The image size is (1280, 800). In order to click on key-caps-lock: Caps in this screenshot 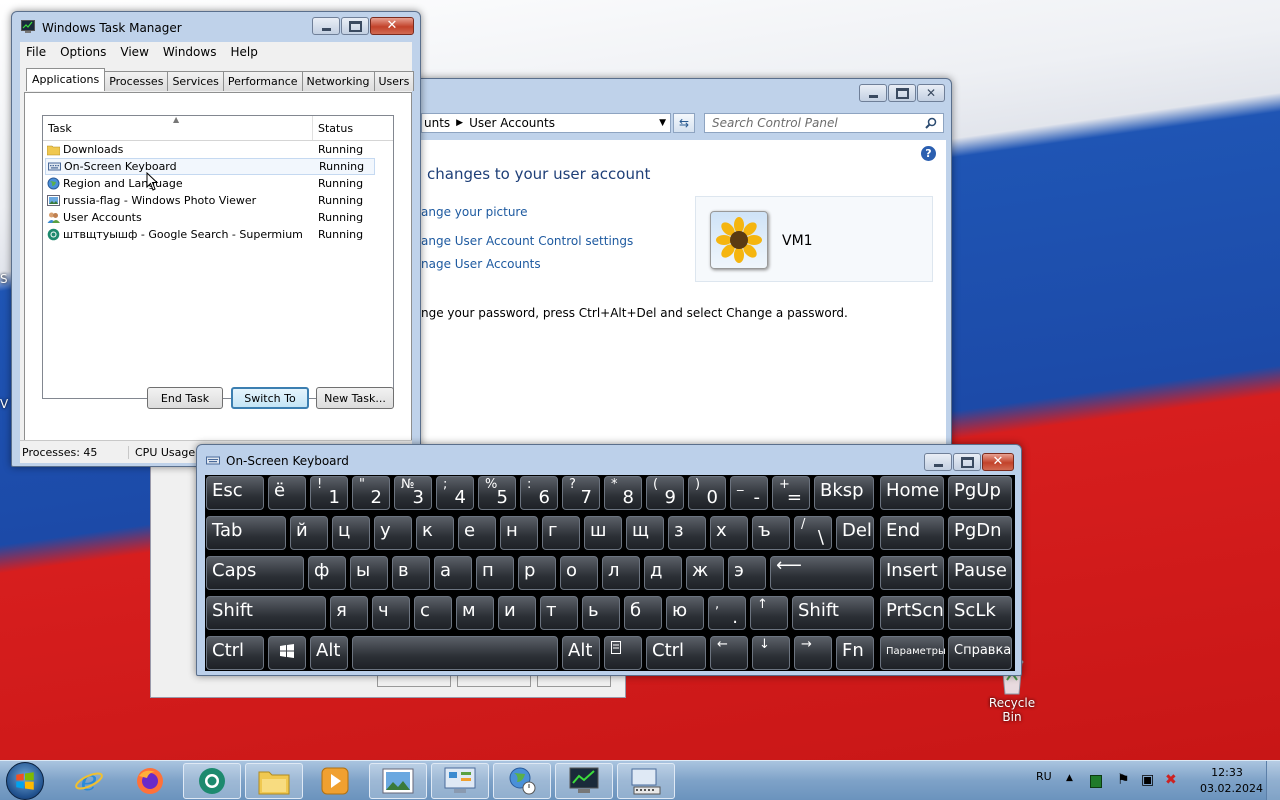, I will do `click(255, 573)`.